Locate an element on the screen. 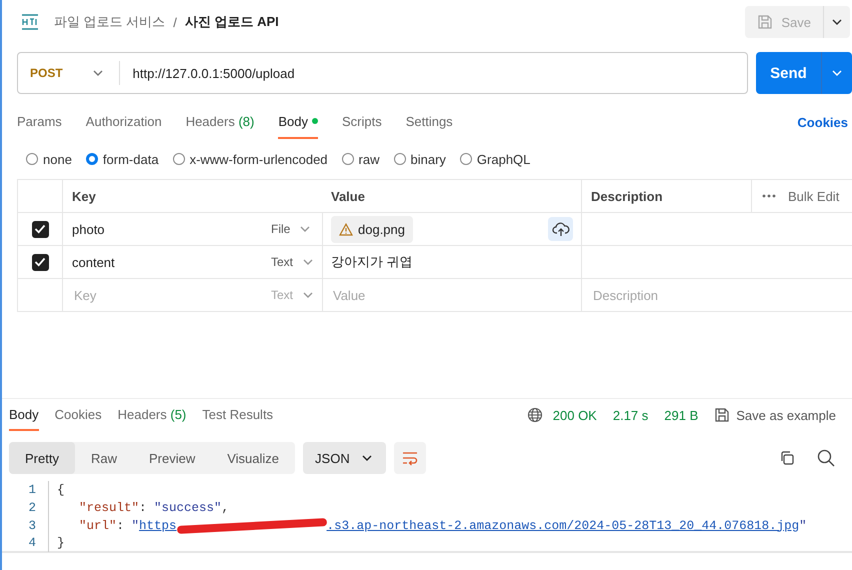  cloud-upload-icon is located at coordinates (561, 229).